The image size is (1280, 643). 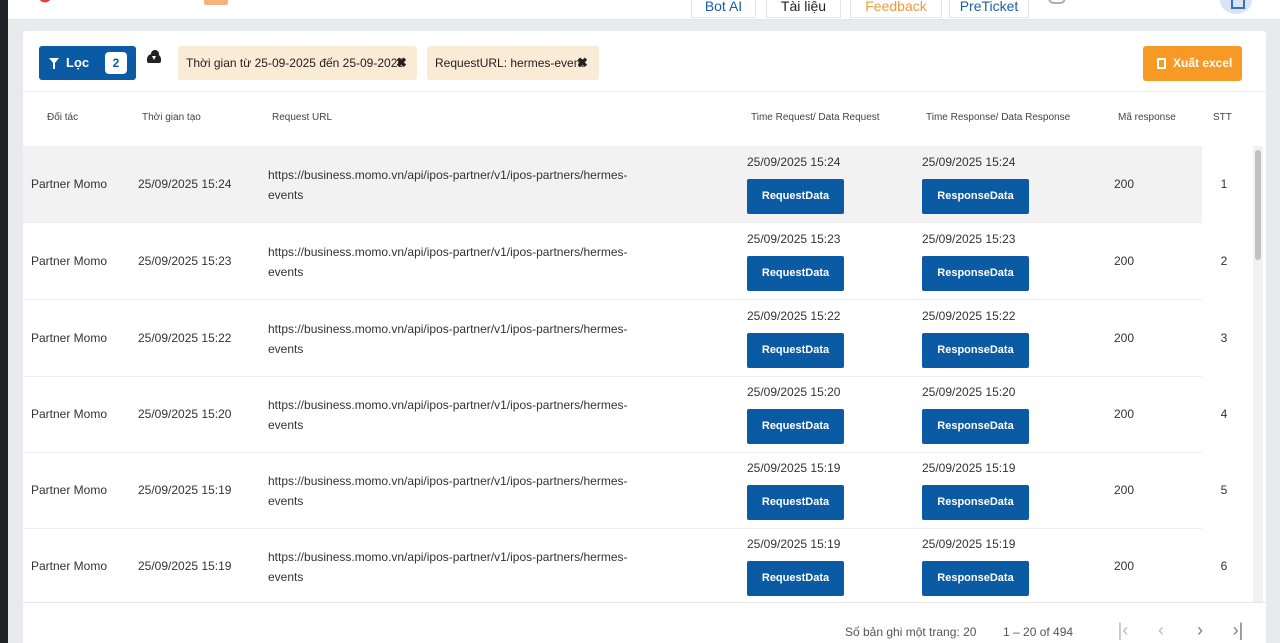 I want to click on export-label: Xuất excel, so click(x=1203, y=63).